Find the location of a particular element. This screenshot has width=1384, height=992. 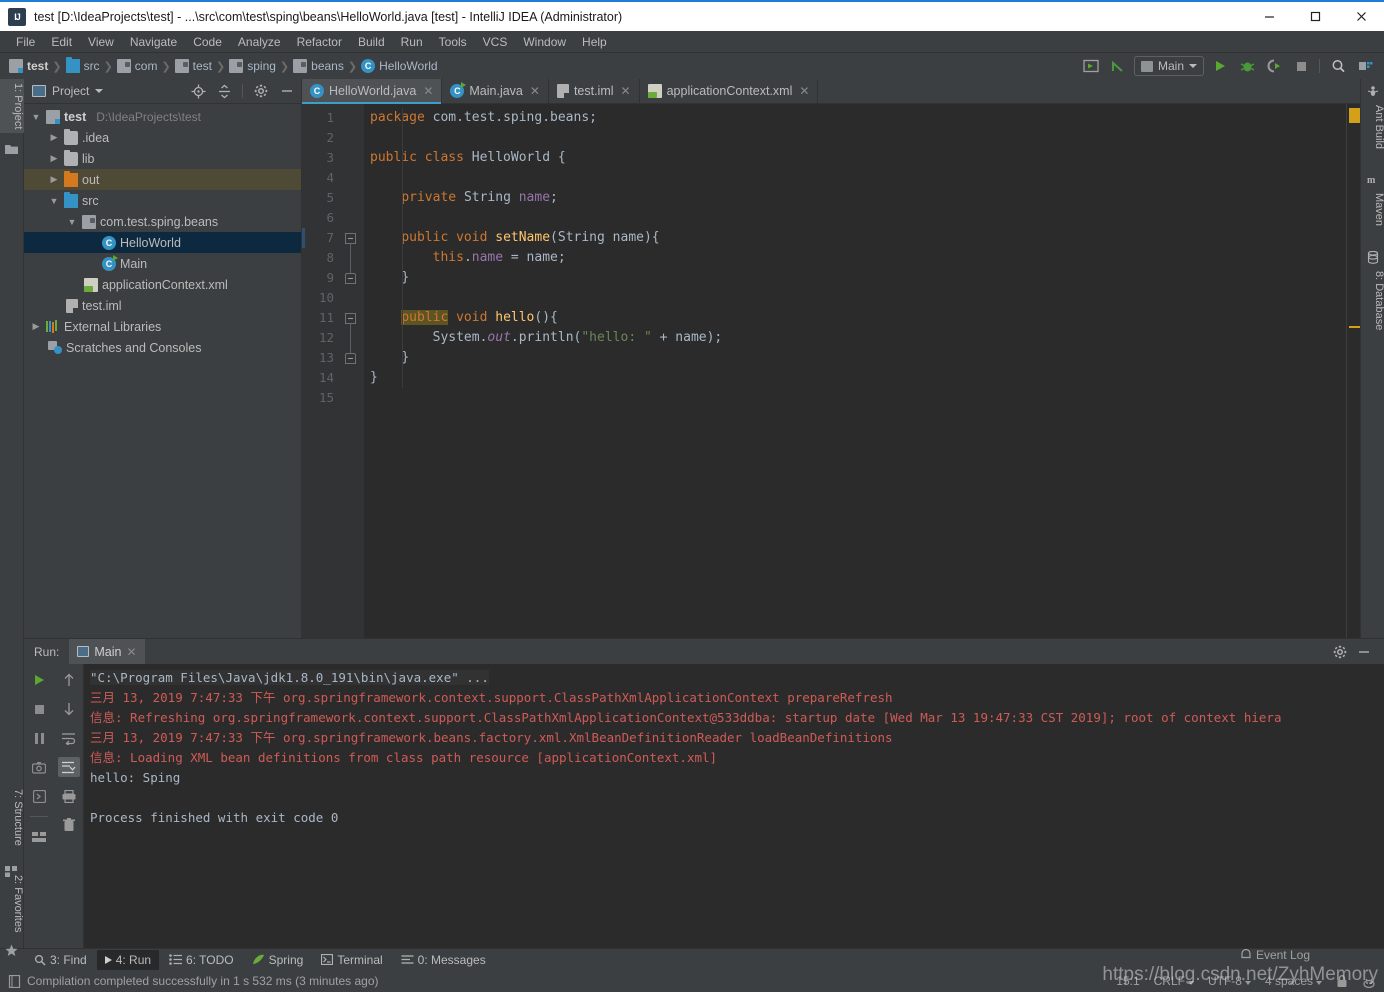

sidebar-item-ant-build: Ant Build is located at coordinates (1372, 127).